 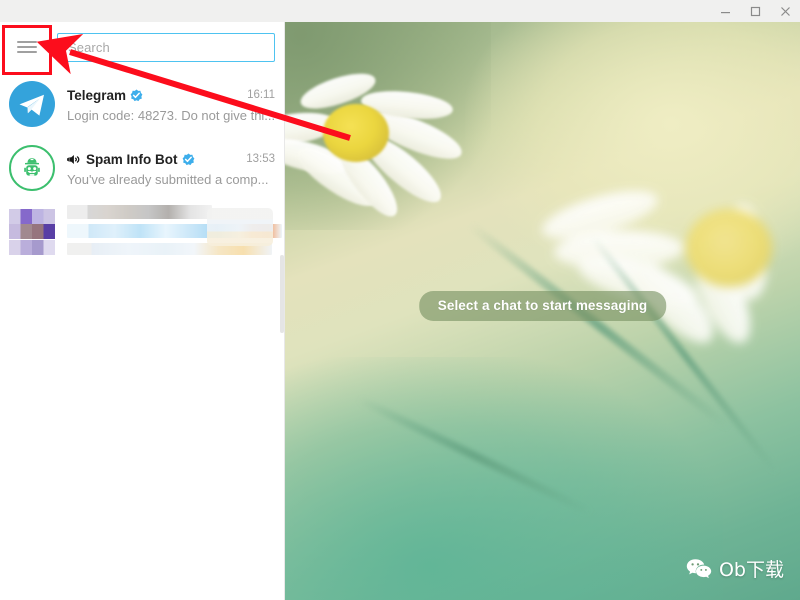 I want to click on search-placeholder: Search, so click(x=89, y=47).